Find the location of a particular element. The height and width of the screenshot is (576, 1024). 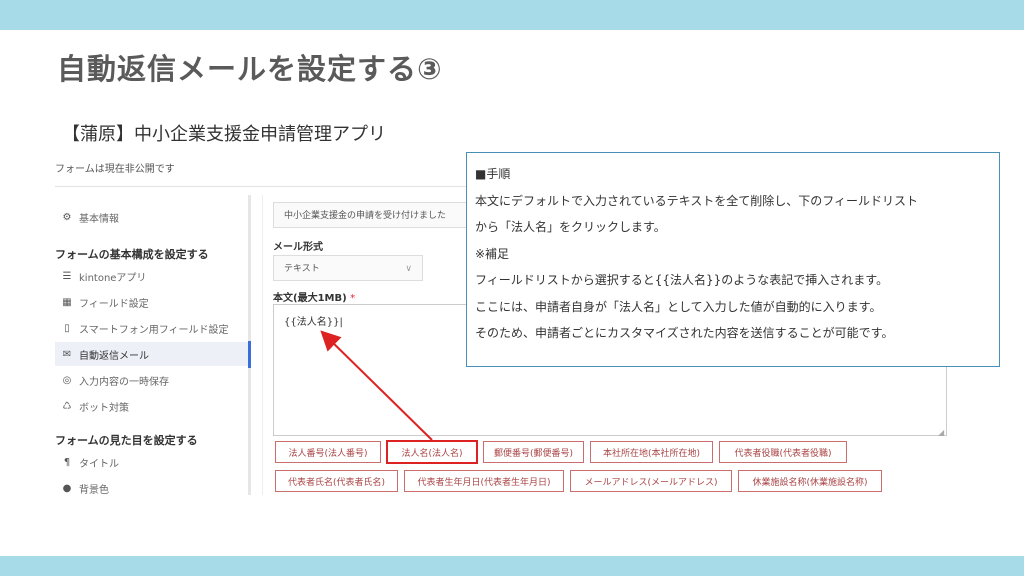

sidebar-item-background-color: ● 背景色 is located at coordinates (151, 488).